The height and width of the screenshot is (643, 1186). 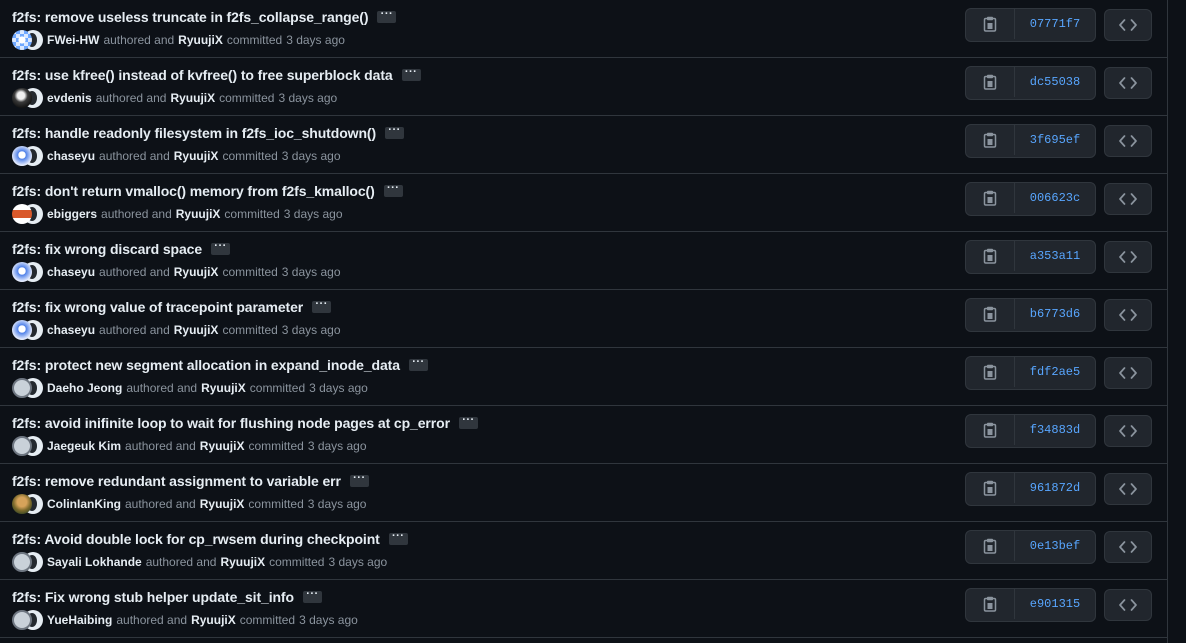 What do you see at coordinates (73, 40) in the screenshot?
I see `author-name: FWei-HW` at bounding box center [73, 40].